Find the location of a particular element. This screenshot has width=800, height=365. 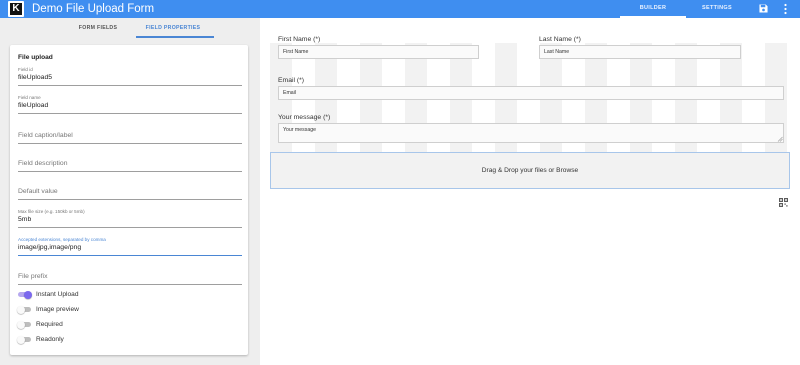

card-title: File upload is located at coordinates (35, 57).